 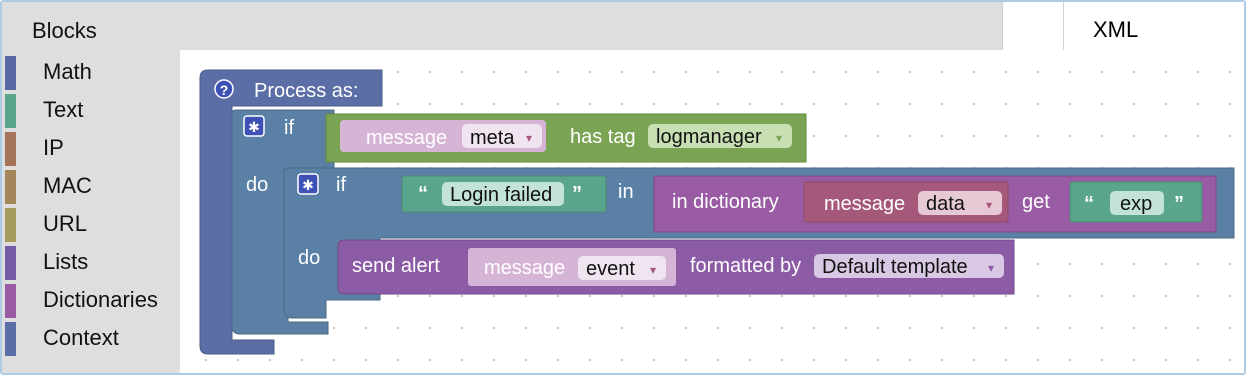 I want to click on toolbox-category: URL, so click(x=91, y=225).